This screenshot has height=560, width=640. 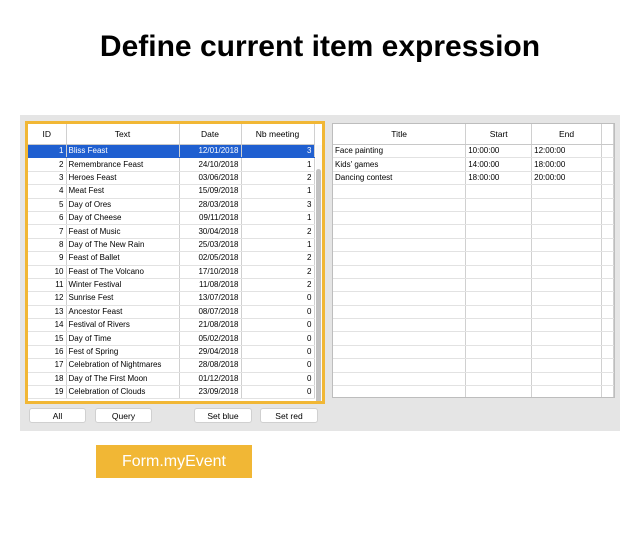 I want to click on cell-text: Fest of Spring, so click(x=123, y=352).